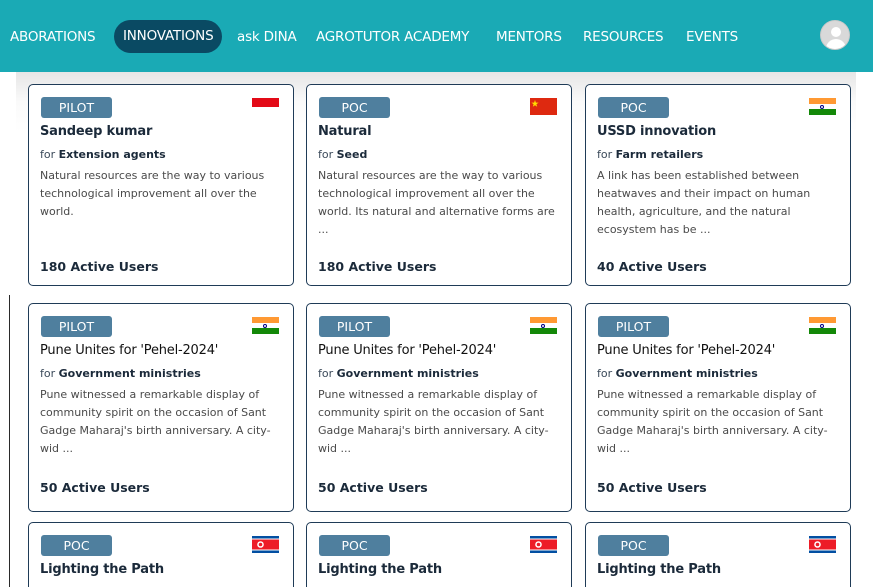 The height and width of the screenshot is (587, 873). What do you see at coordinates (529, 37) in the screenshot?
I see `nav-item-mentors: MENTORS` at bounding box center [529, 37].